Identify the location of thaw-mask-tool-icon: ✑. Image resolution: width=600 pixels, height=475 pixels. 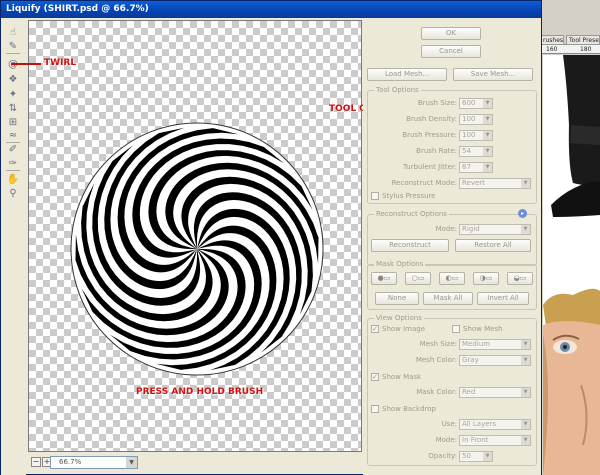
(13, 164).